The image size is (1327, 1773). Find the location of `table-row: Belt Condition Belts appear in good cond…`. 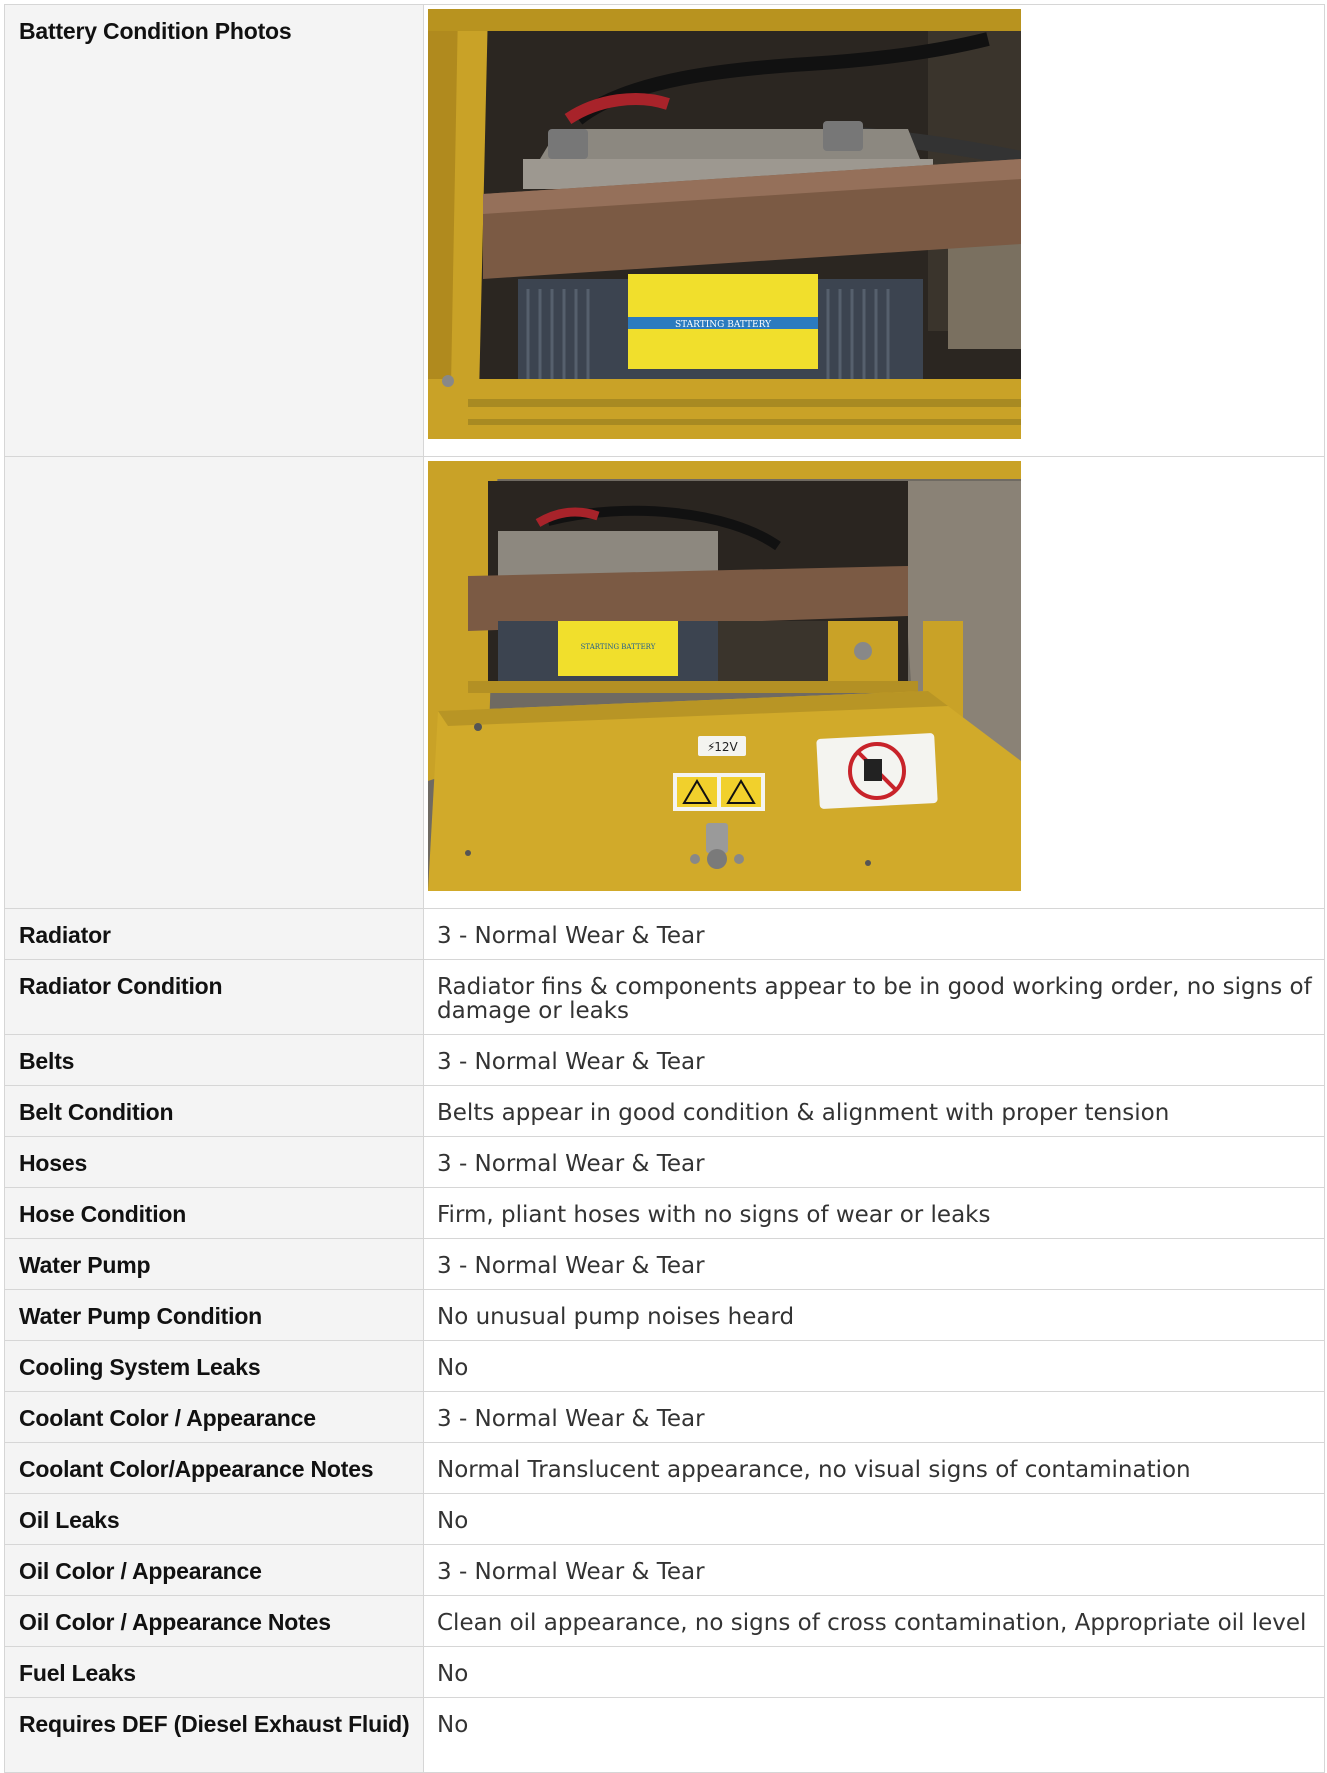

table-row: Belt Condition Belts appear in good cond… is located at coordinates (664, 1111).